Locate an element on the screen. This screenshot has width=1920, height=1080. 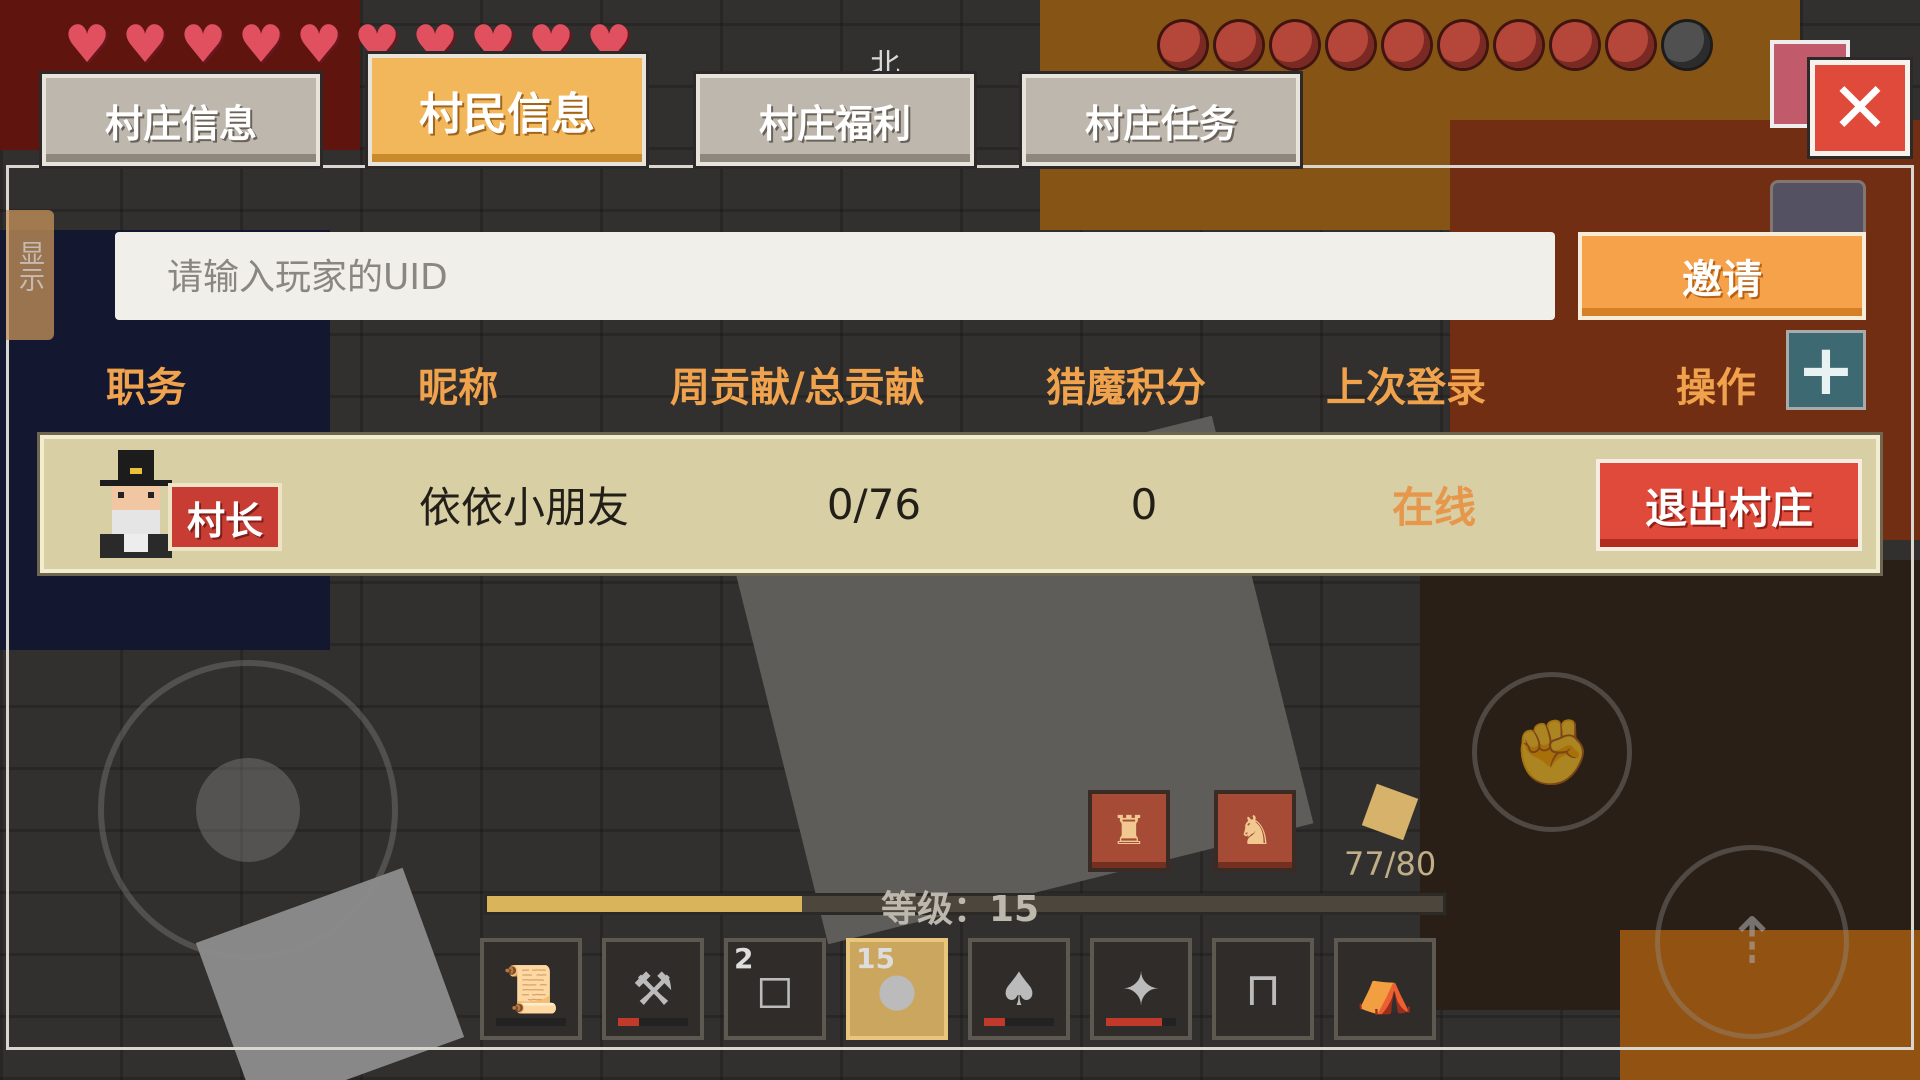
block-icon: ◻ is located at coordinates (775, 989).